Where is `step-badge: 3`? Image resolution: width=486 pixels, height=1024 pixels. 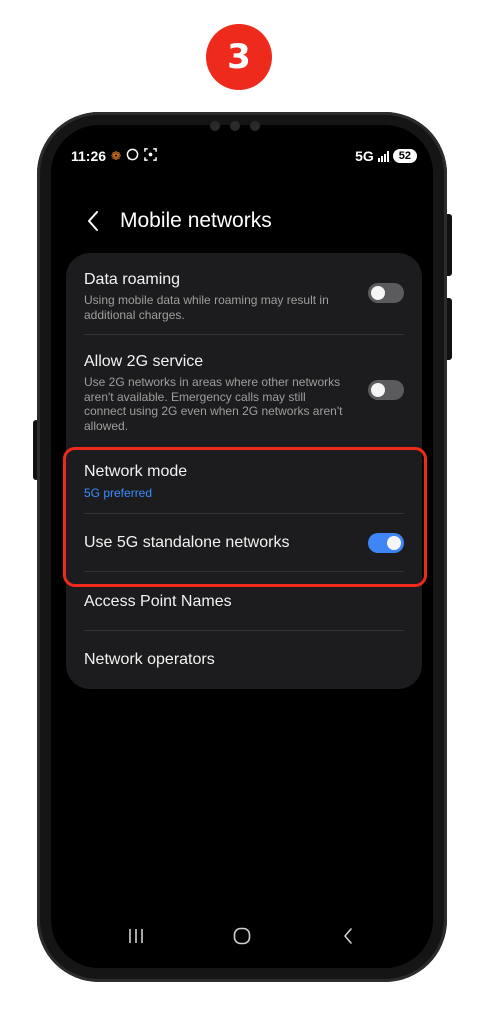 step-badge: 3 is located at coordinates (239, 57).